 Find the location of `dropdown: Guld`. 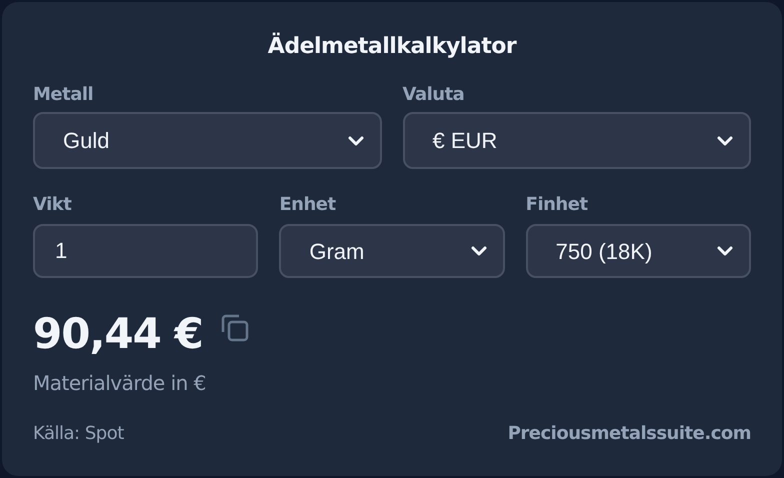

dropdown: Guld is located at coordinates (207, 140).